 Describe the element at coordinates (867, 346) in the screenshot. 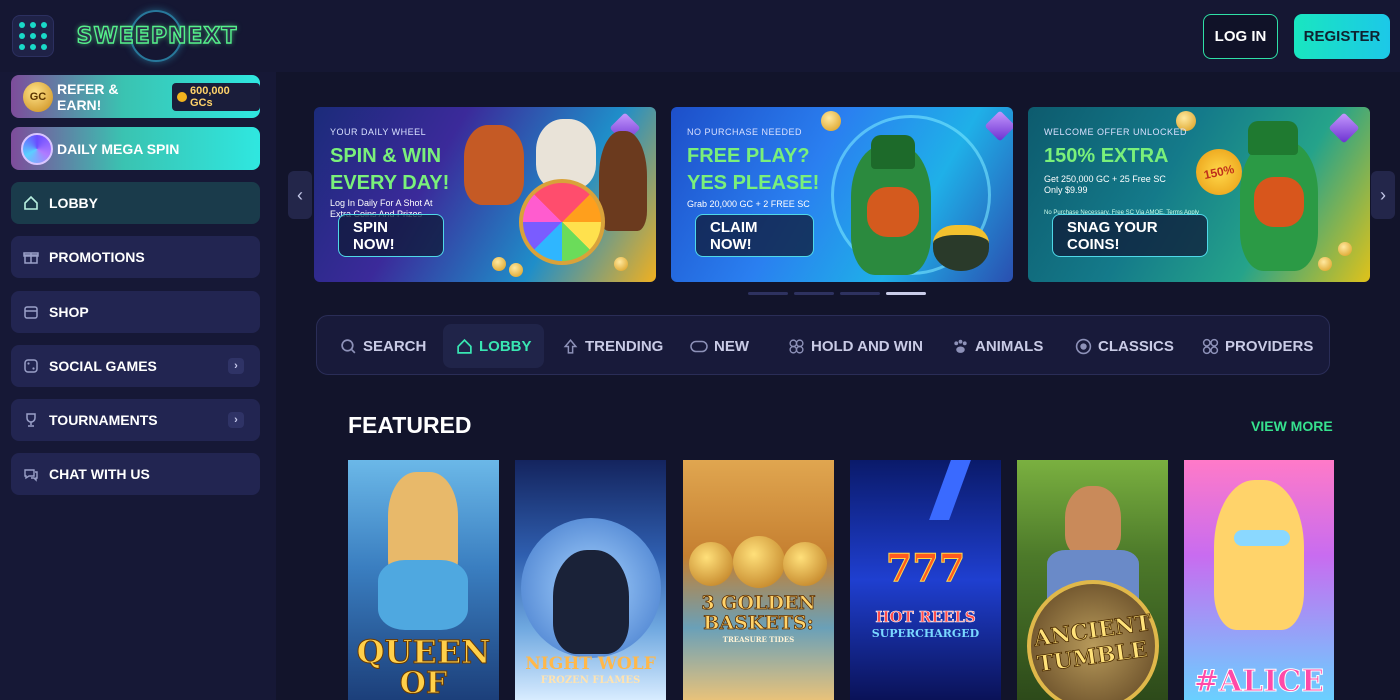

I see `tab-label: HOLD AND WIN` at that location.